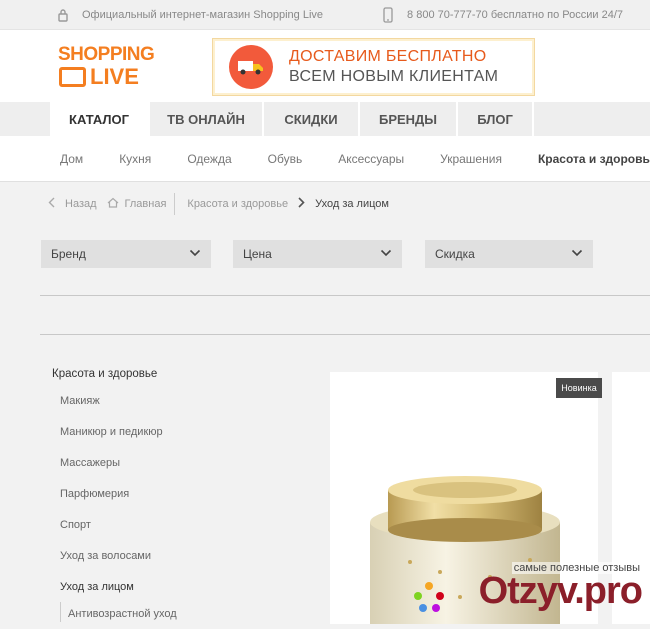 This screenshot has width=650, height=629. I want to click on banner-line1: ДОСТАВИМ БЕСПЛАТНО, so click(388, 56).